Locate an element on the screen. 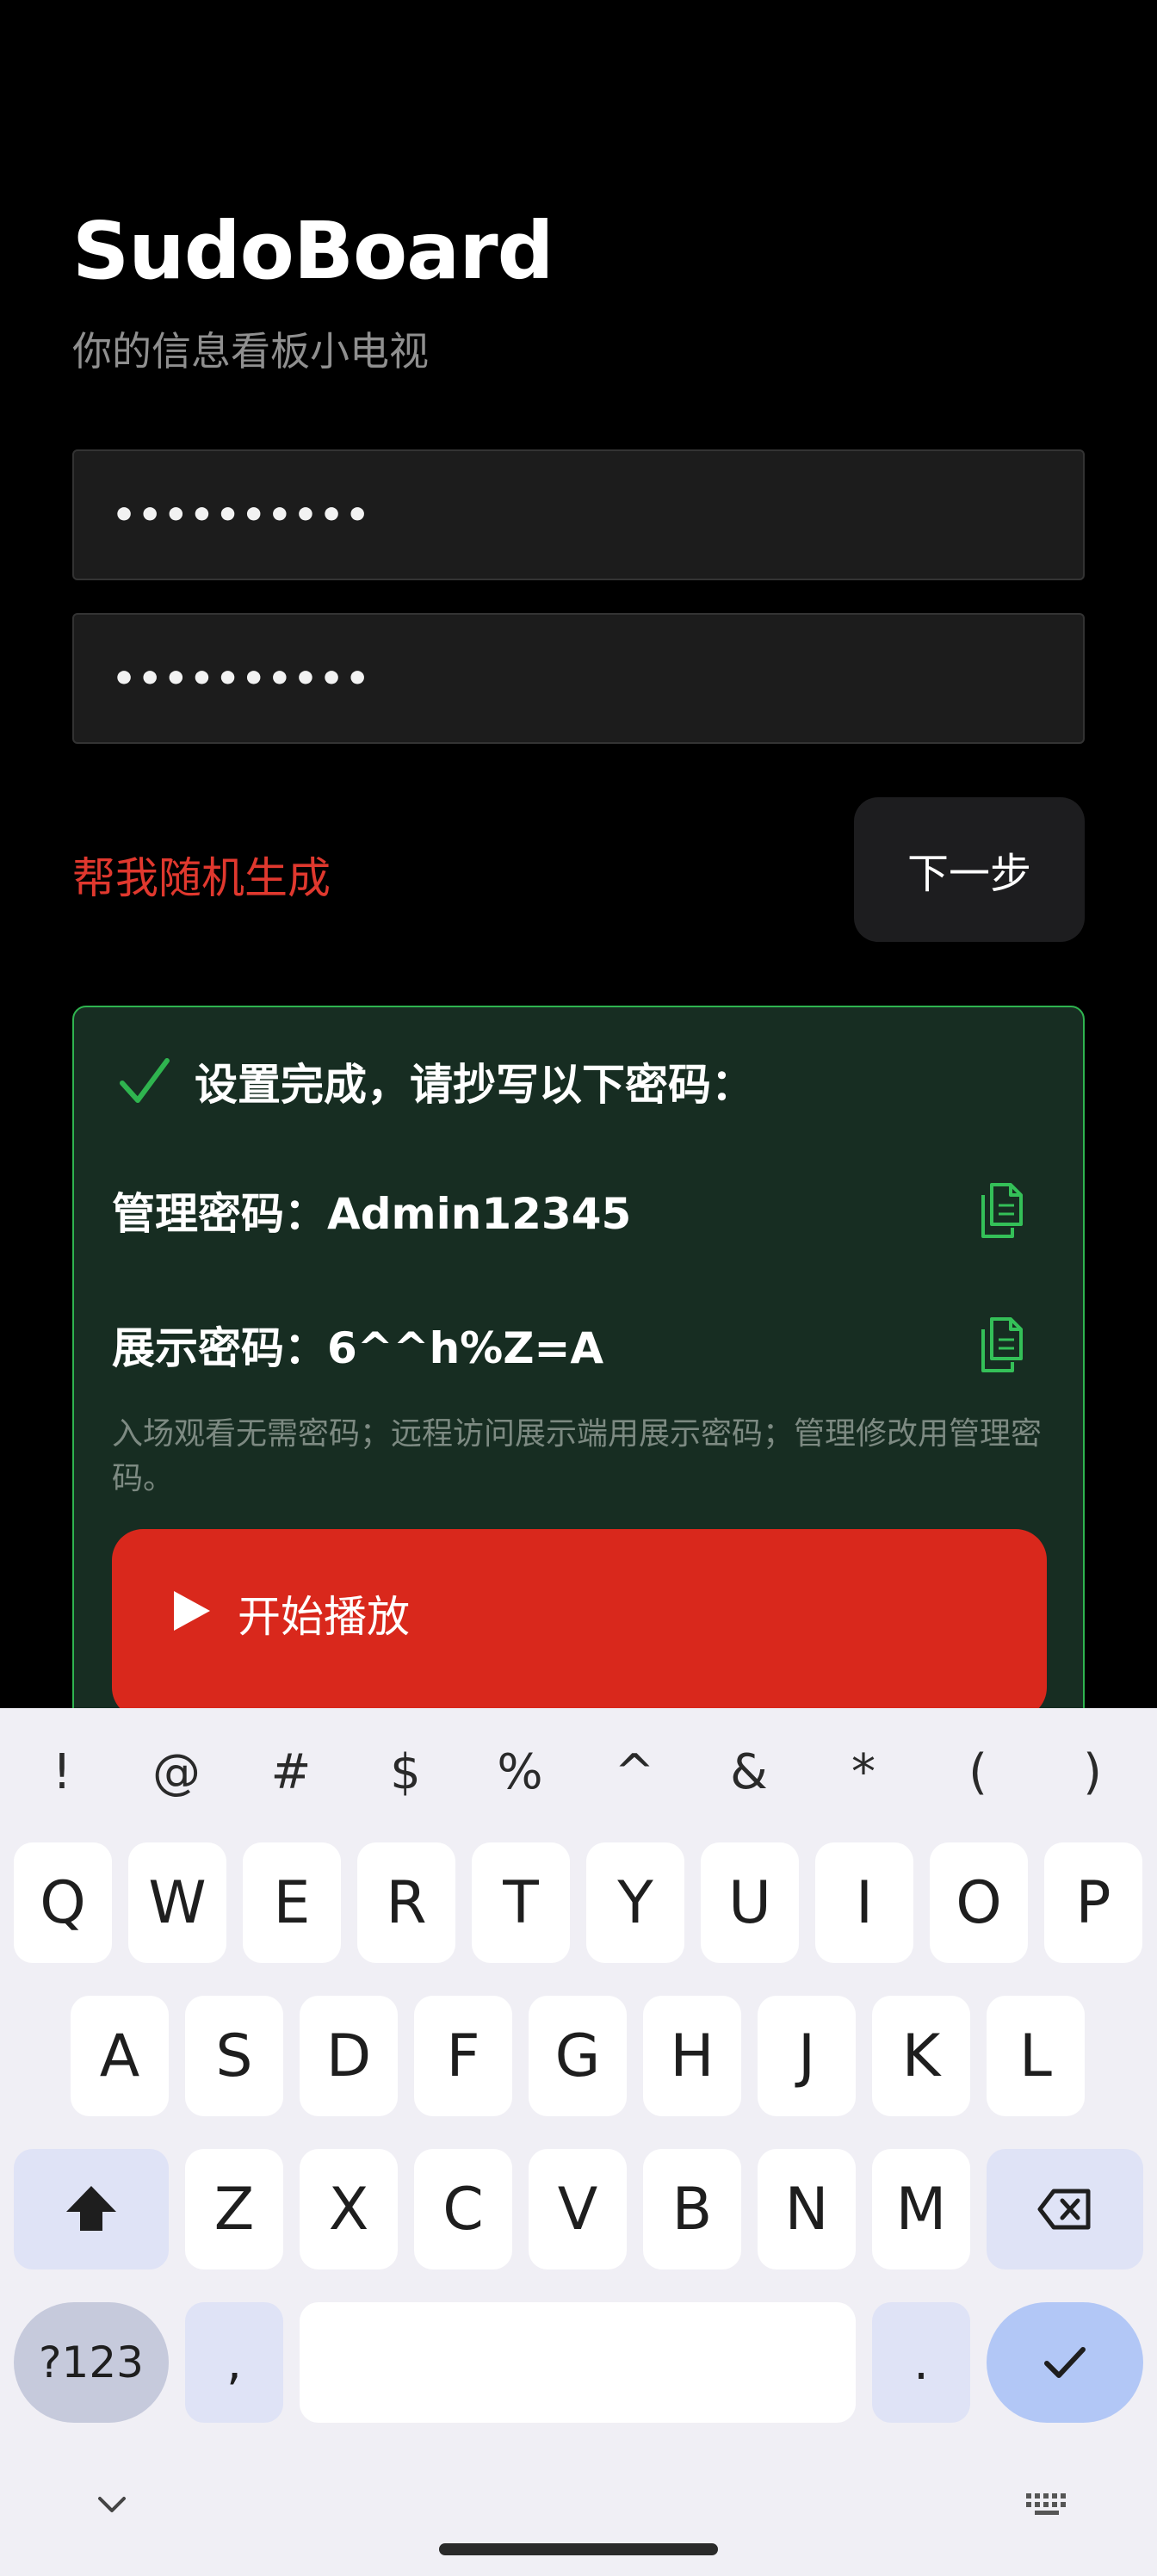 Image resolution: width=1157 pixels, height=2576 pixels. symbol-key: # is located at coordinates (291, 1772).